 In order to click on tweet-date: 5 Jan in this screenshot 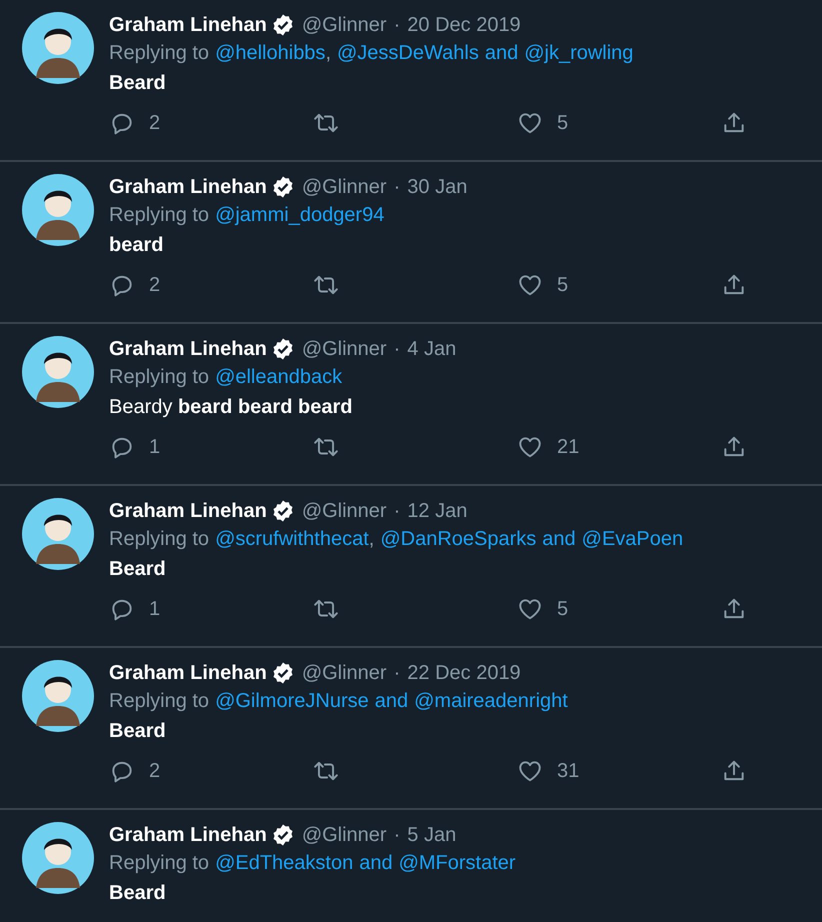, I will do `click(431, 835)`.